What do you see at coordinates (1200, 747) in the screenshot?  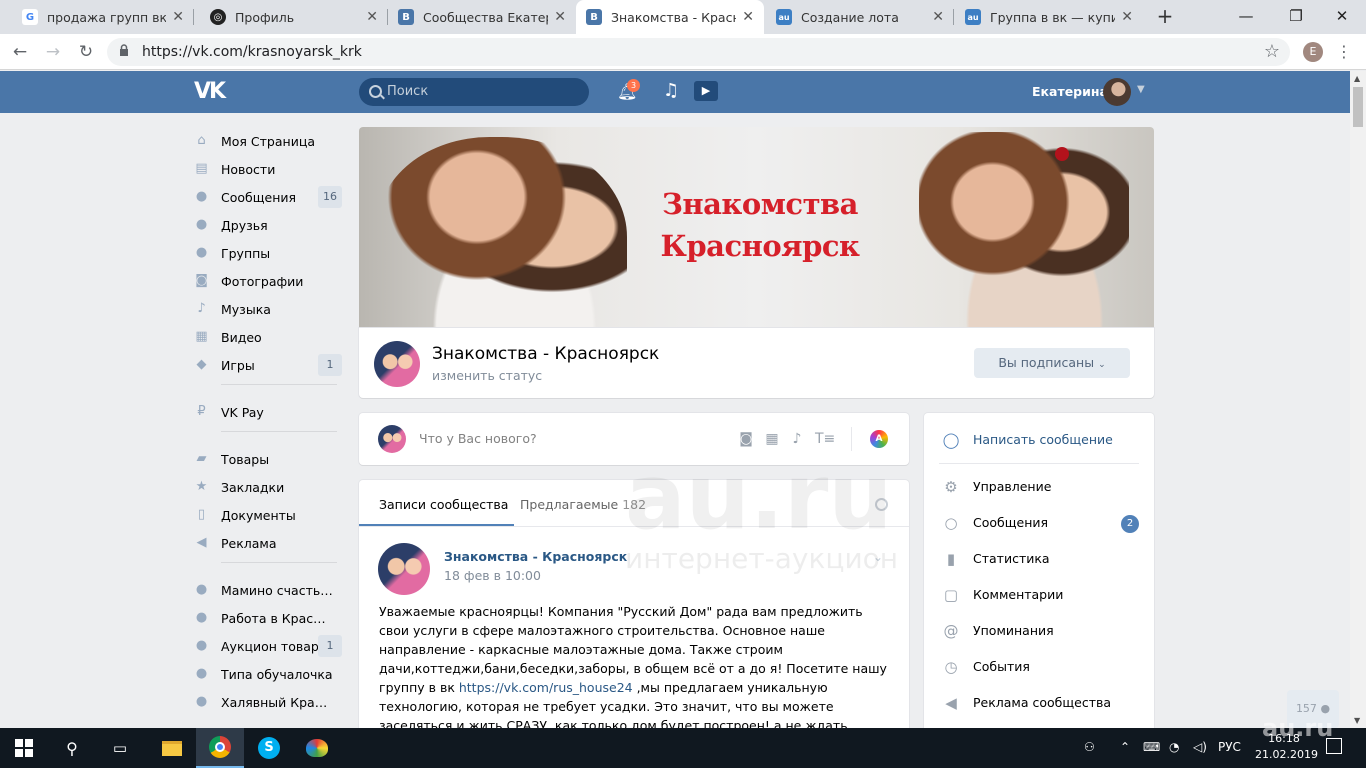 I see `volume-icon: ◁)` at bounding box center [1200, 747].